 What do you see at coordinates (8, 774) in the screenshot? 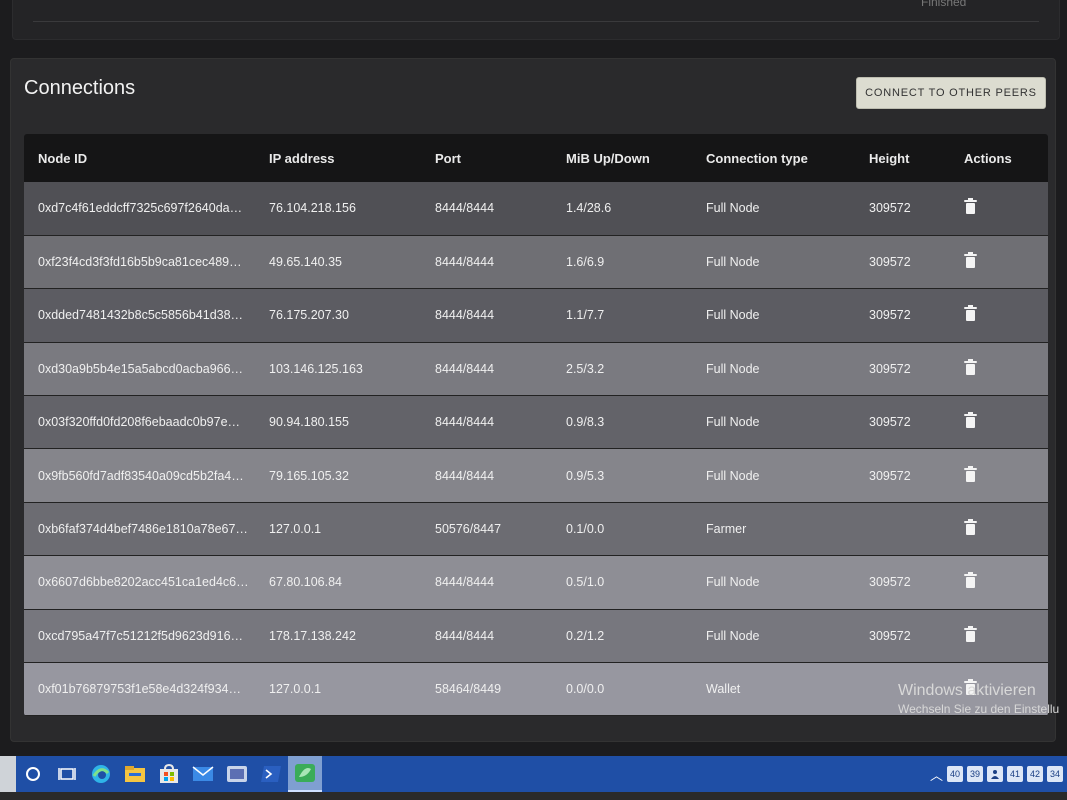
I see `start-button` at bounding box center [8, 774].